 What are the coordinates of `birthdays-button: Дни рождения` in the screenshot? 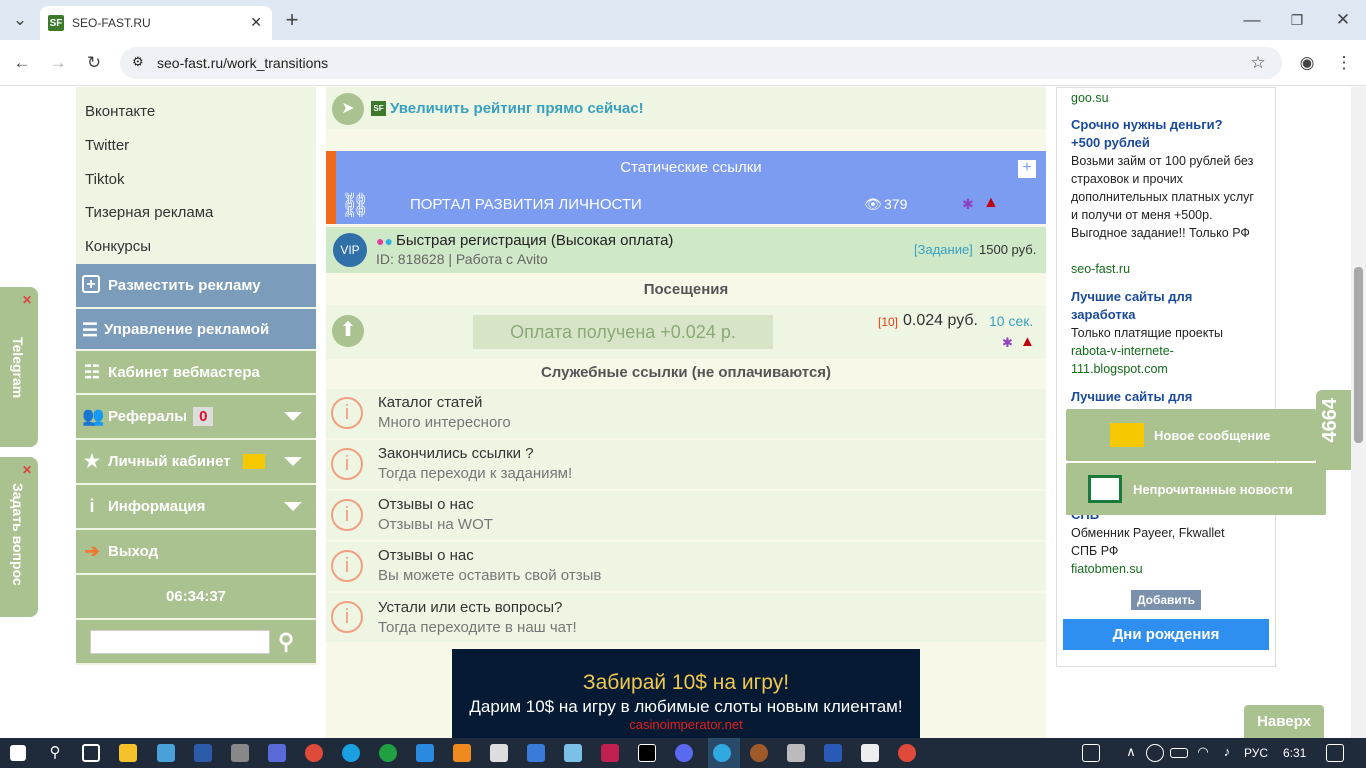 It's located at (1166, 634).